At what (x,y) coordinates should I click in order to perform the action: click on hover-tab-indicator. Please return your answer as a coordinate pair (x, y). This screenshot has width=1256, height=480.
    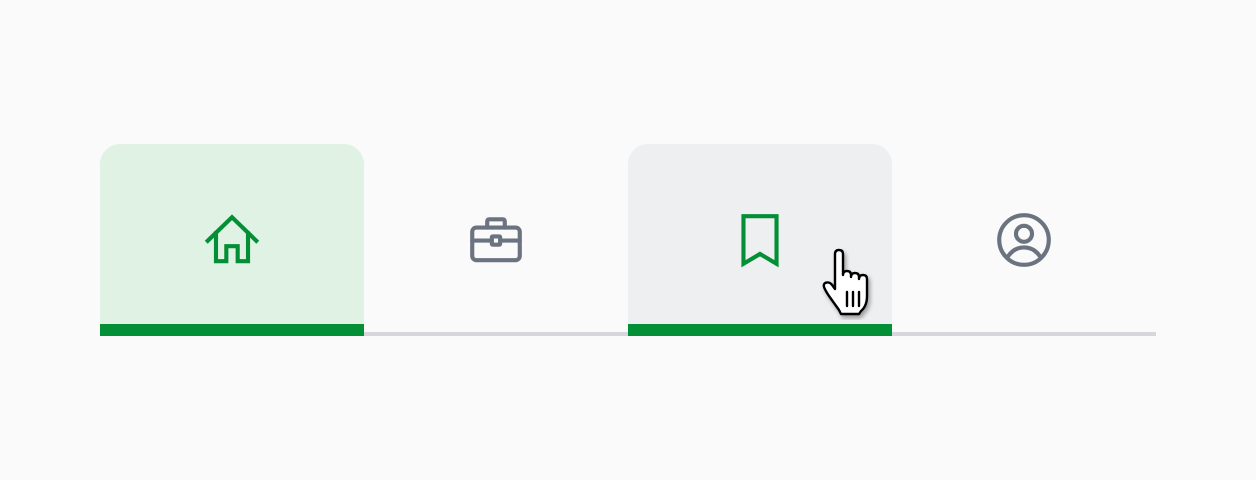
    Looking at the image, I should click on (760, 330).